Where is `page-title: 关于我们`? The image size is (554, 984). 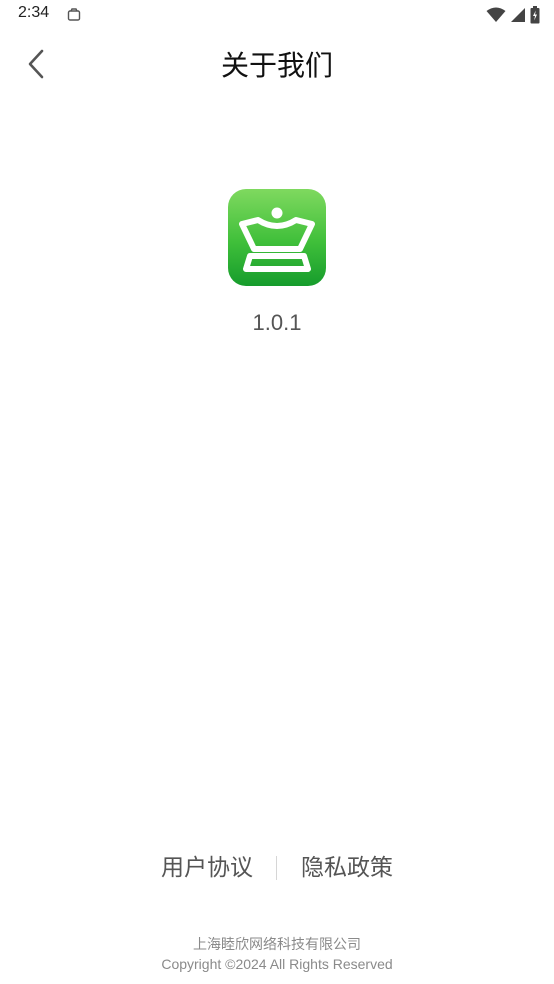
page-title: 关于我们 is located at coordinates (276, 65).